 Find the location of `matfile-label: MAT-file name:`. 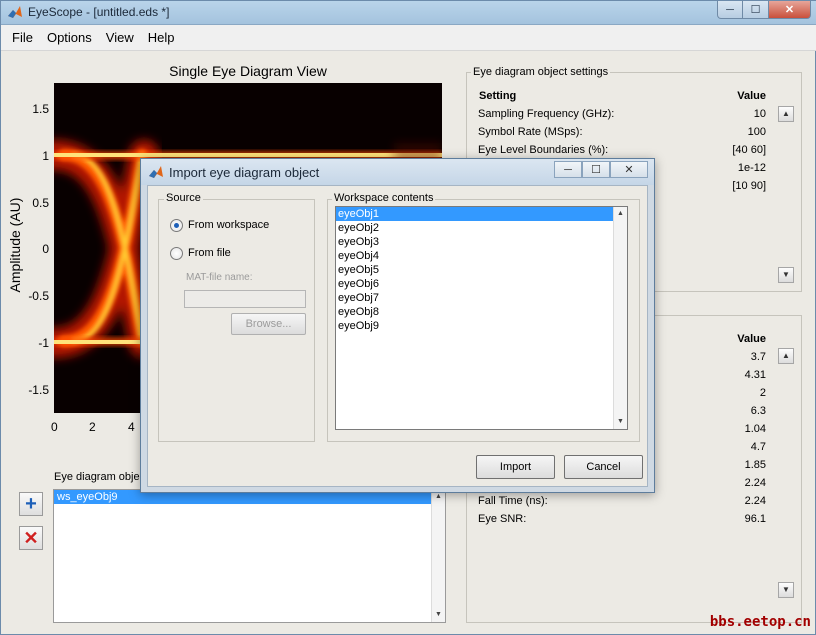

matfile-label: MAT-file name: is located at coordinates (219, 277).